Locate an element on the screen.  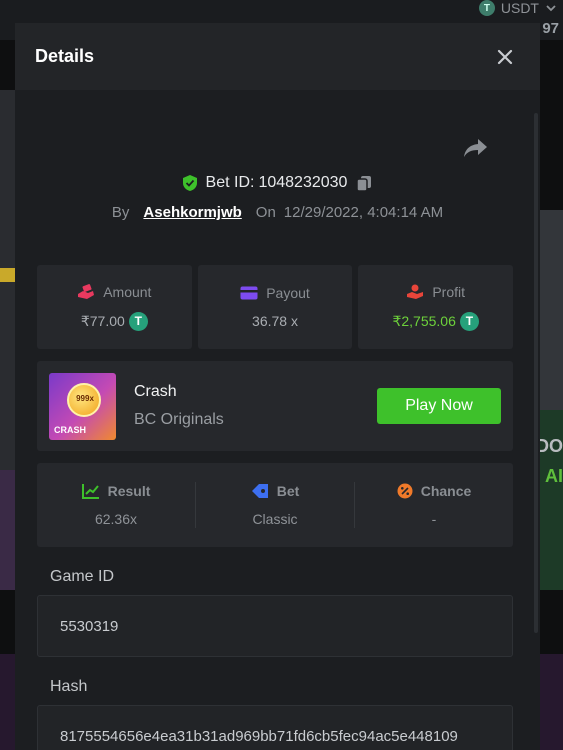
bet-label-row: Bet is located at coordinates (275, 491).